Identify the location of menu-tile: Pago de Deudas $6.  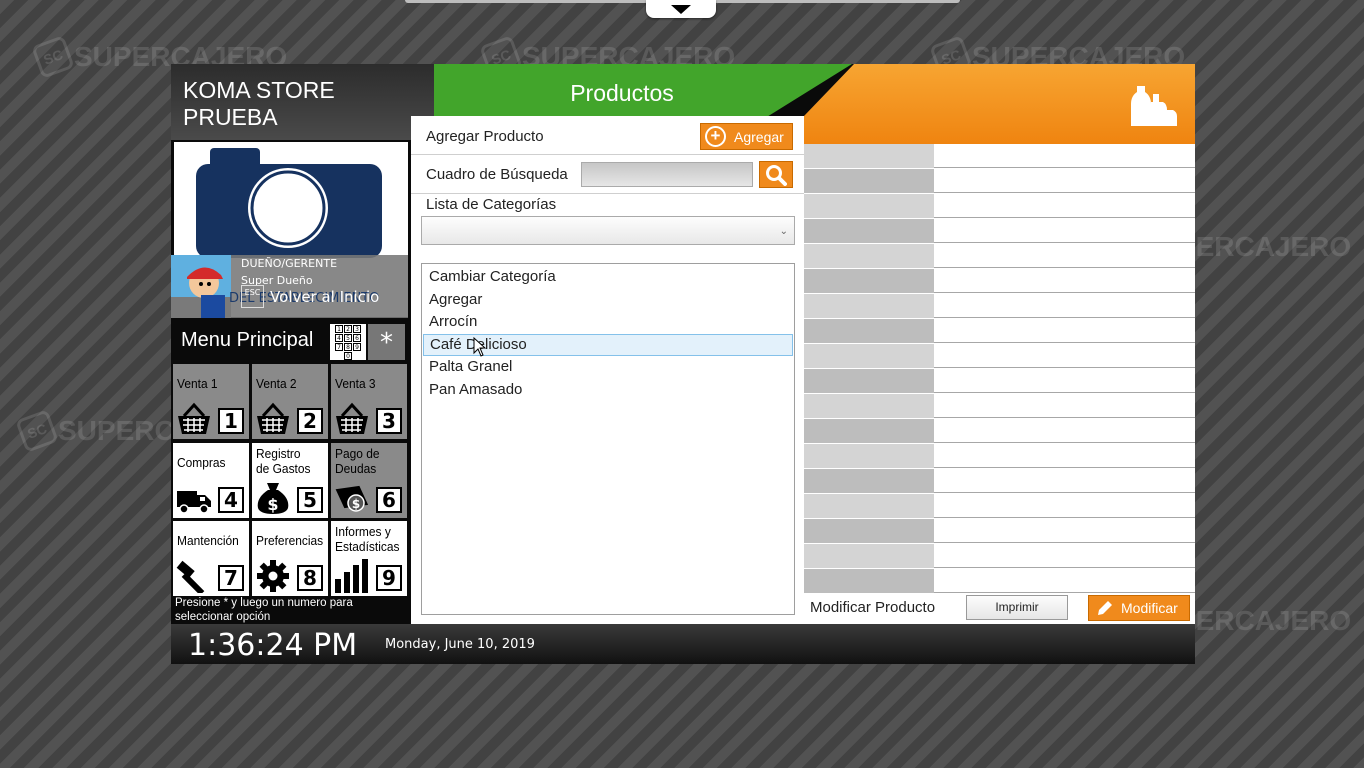
(369, 480).